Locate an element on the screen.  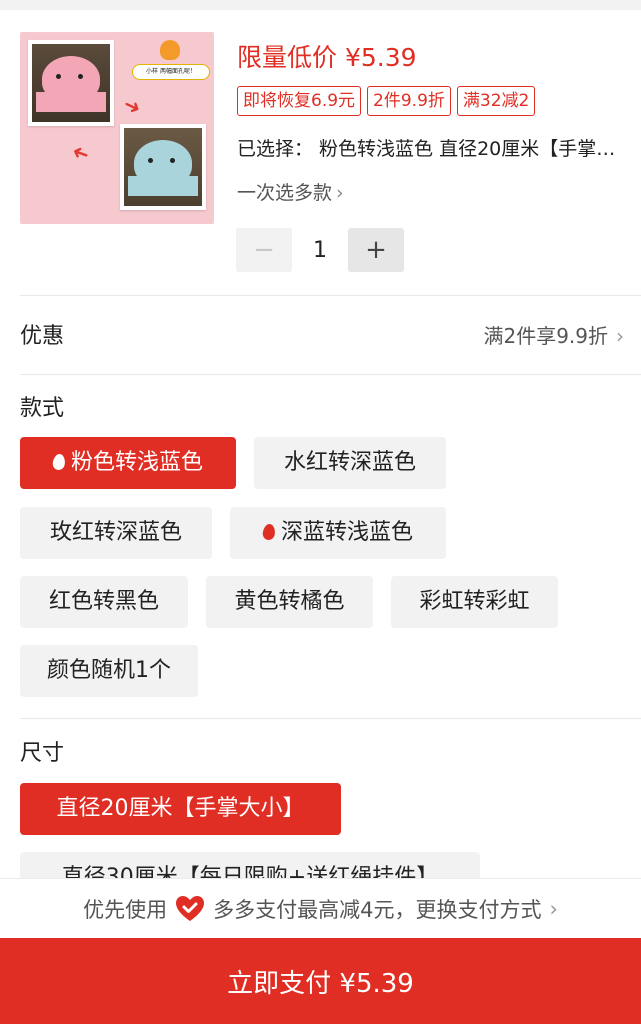
multi-select-link: 一次选多款 › is located at coordinates (290, 191).